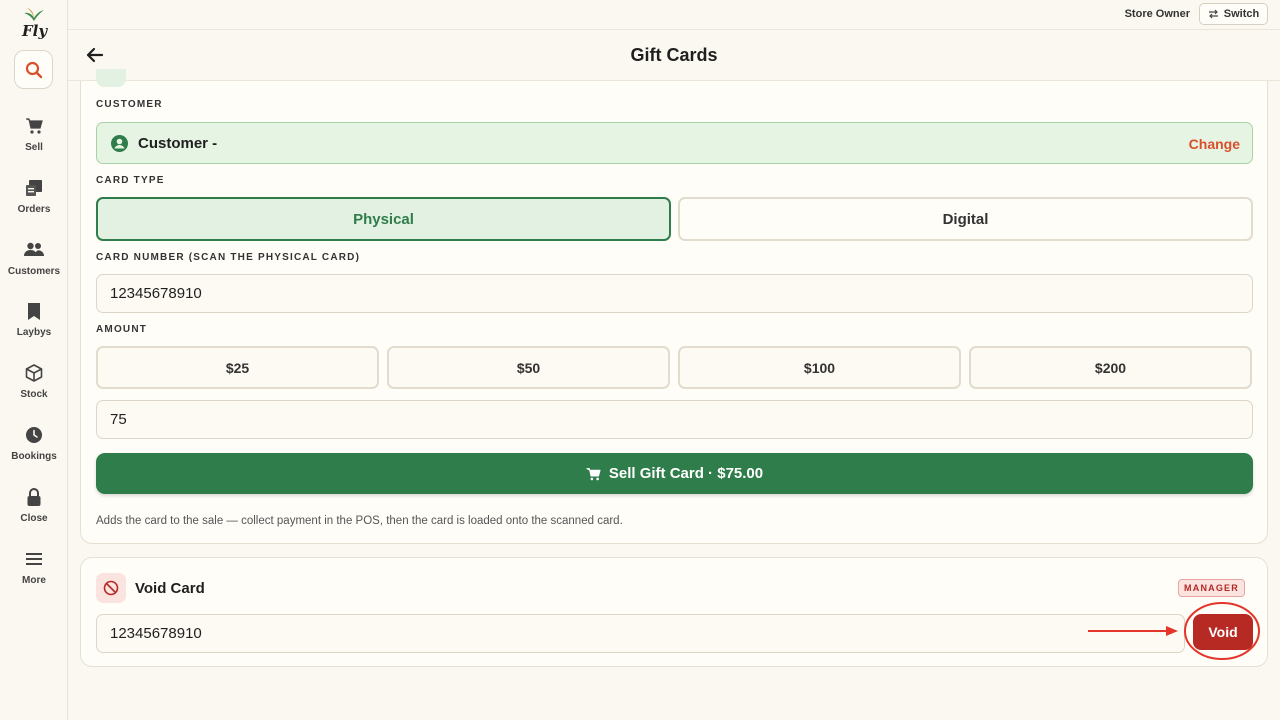  Describe the element at coordinates (34, 435) in the screenshot. I see `clock-icon` at that location.